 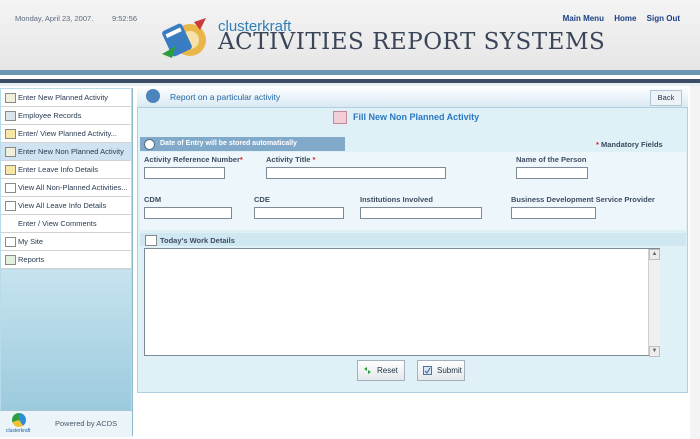 I want to click on main-menu-link: Main Menu, so click(x=583, y=18).